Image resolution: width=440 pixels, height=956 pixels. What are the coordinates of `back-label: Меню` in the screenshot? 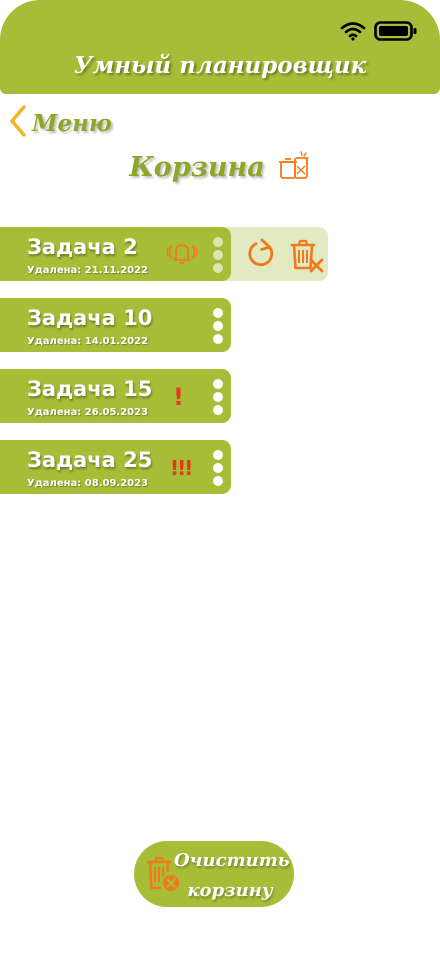 It's located at (72, 123).